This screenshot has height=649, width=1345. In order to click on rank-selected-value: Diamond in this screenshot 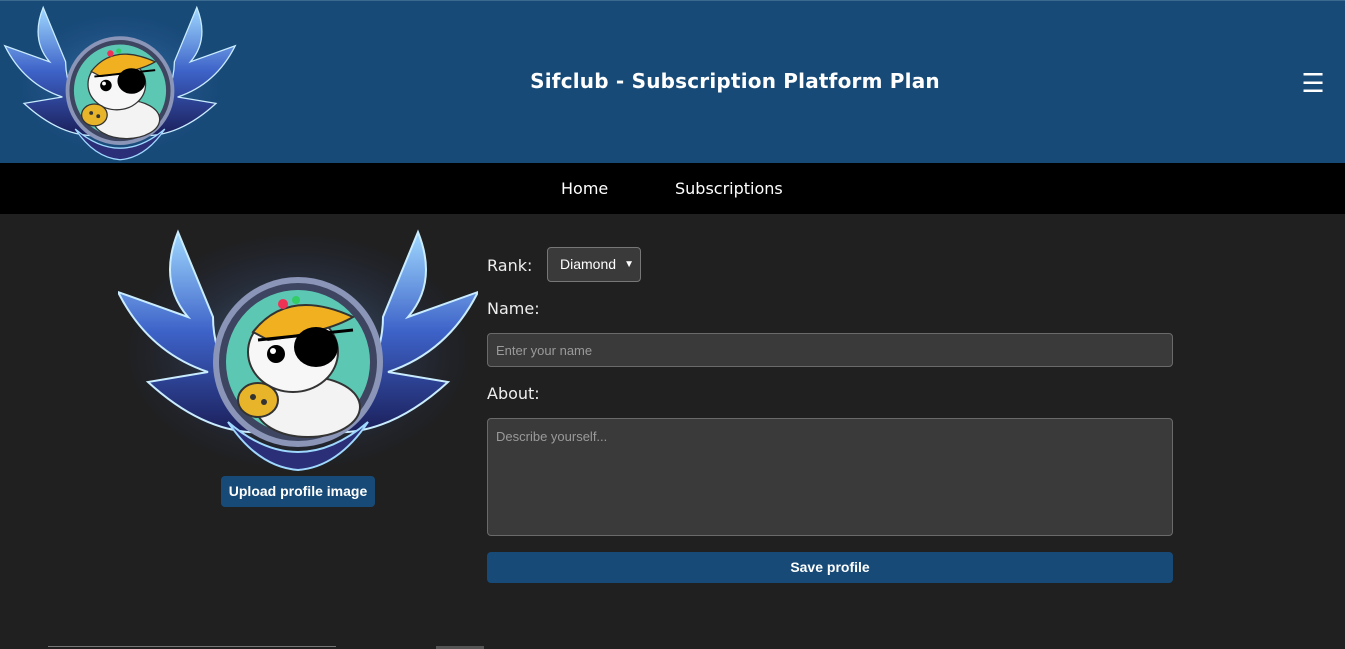, I will do `click(588, 264)`.